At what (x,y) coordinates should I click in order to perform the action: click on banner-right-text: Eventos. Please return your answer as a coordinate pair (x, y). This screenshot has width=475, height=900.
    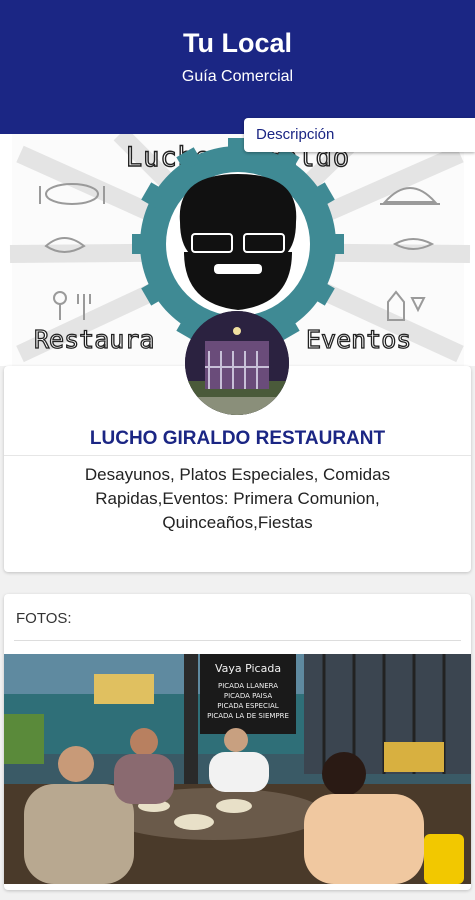
    Looking at the image, I should click on (358, 339).